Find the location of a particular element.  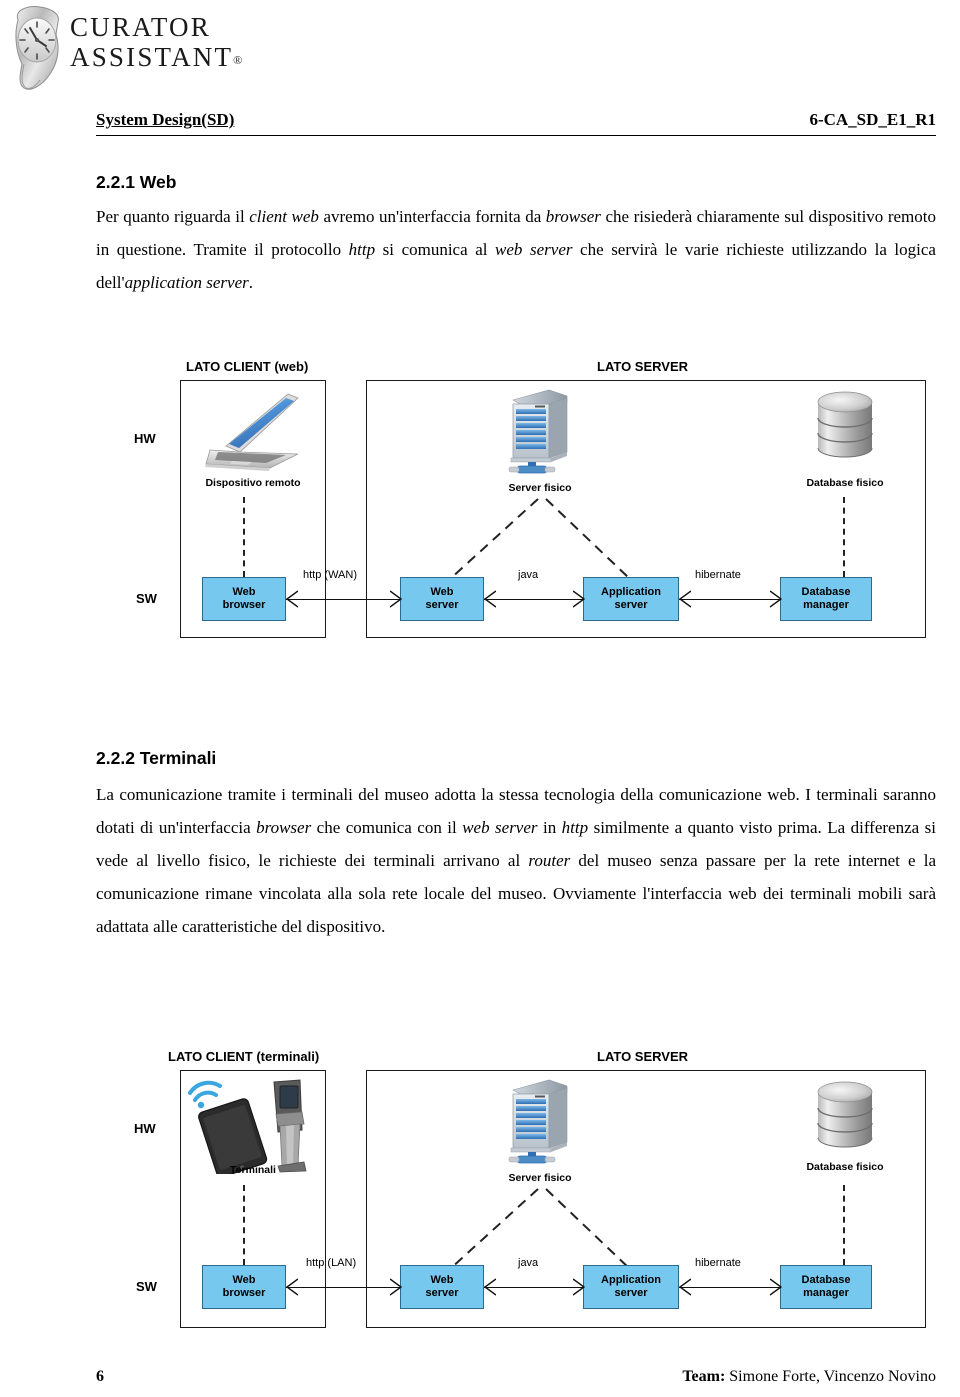

diagram1-dash-db is located at coordinates (844, 537).